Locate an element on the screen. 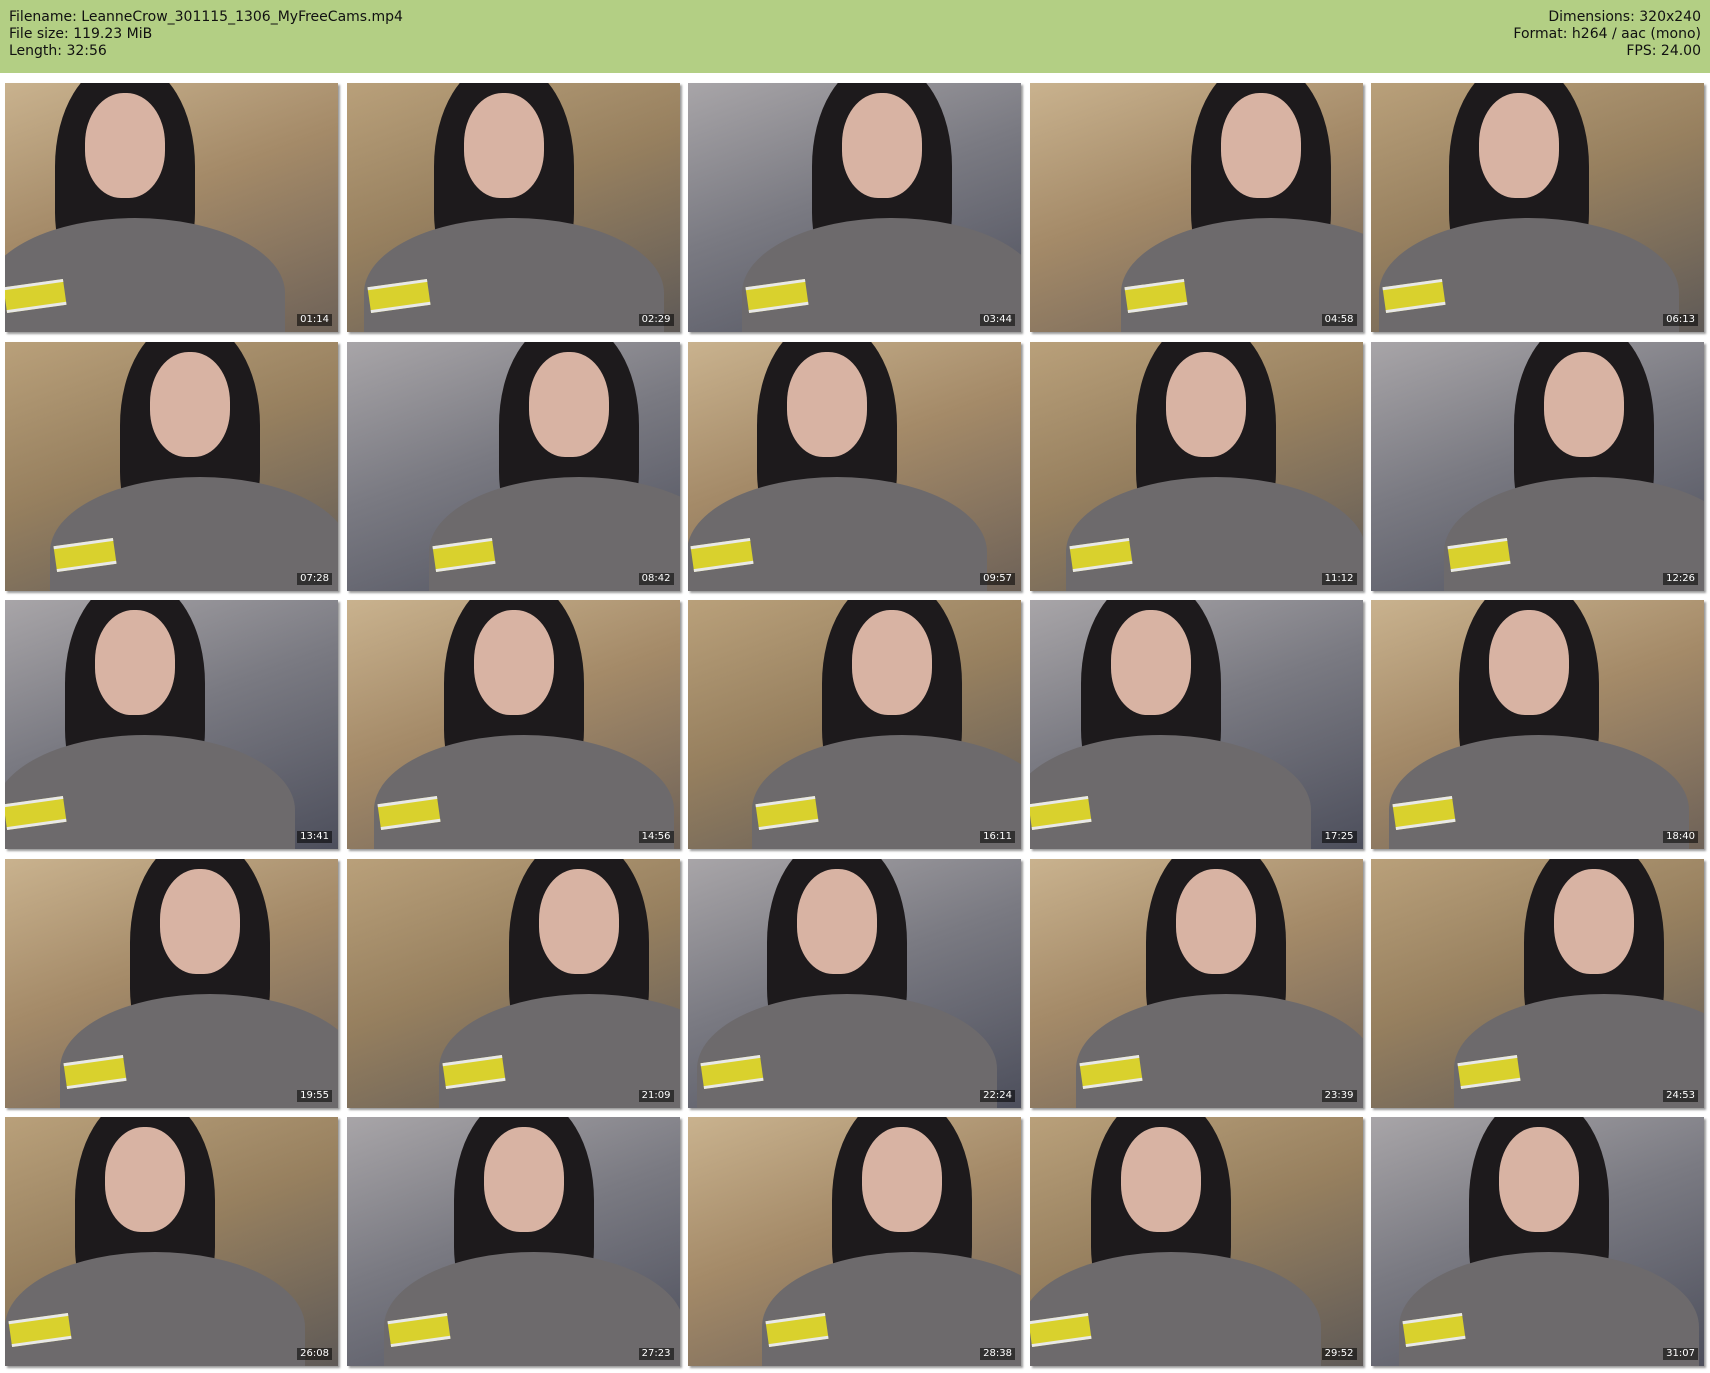 This screenshot has width=1710, height=1373. video-thumbnail: 21:09 is located at coordinates (513, 983).